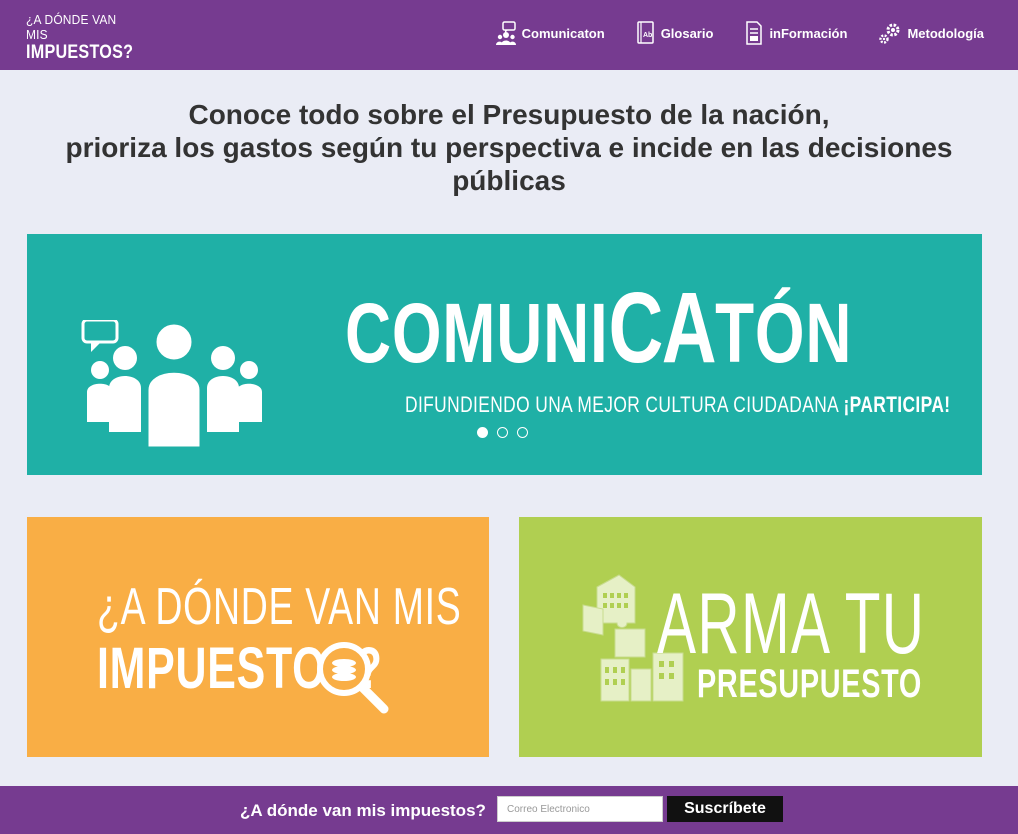  What do you see at coordinates (662, 328) in the screenshot?
I see `banner-title-part-2: CA` at bounding box center [662, 328].